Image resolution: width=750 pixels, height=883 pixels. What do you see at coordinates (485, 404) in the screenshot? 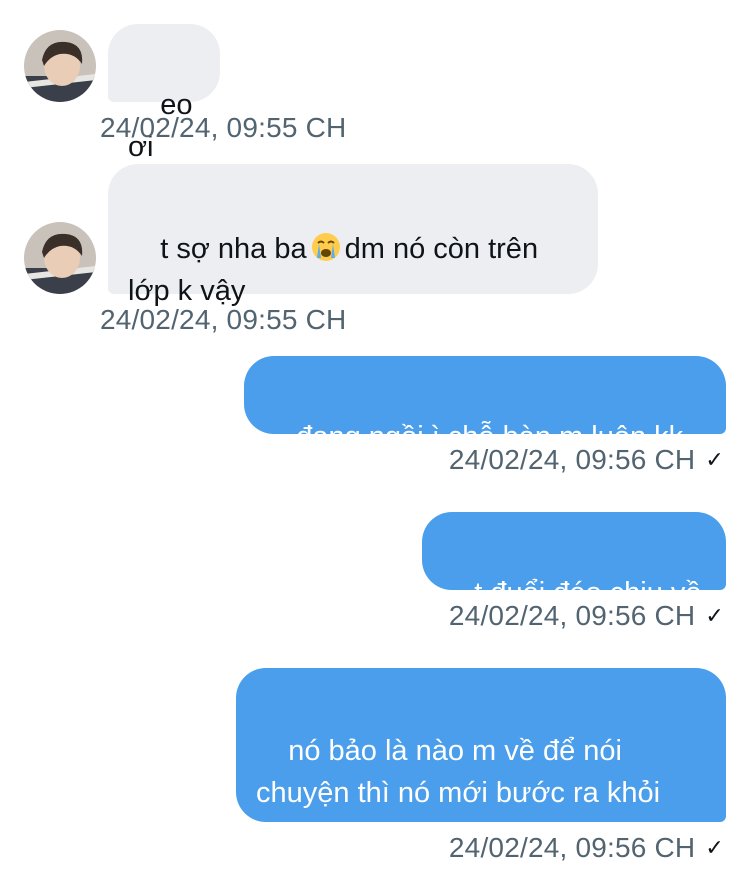
I see `message-bubble: đang ngồi ì chỗ bàn m luôn kk` at bounding box center [485, 404].